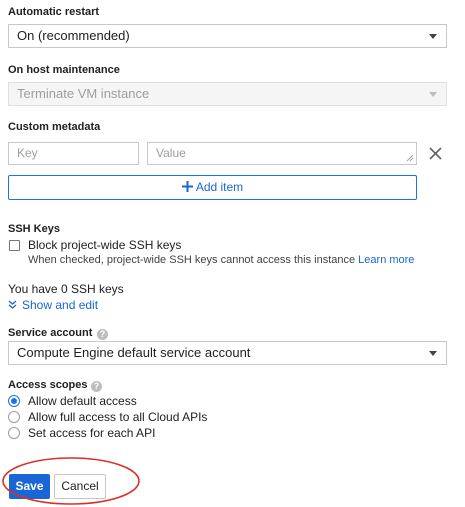 This screenshot has width=465, height=507. Describe the element at coordinates (54, 12) in the screenshot. I see `automatic-restart-label: Automatic restart` at that location.